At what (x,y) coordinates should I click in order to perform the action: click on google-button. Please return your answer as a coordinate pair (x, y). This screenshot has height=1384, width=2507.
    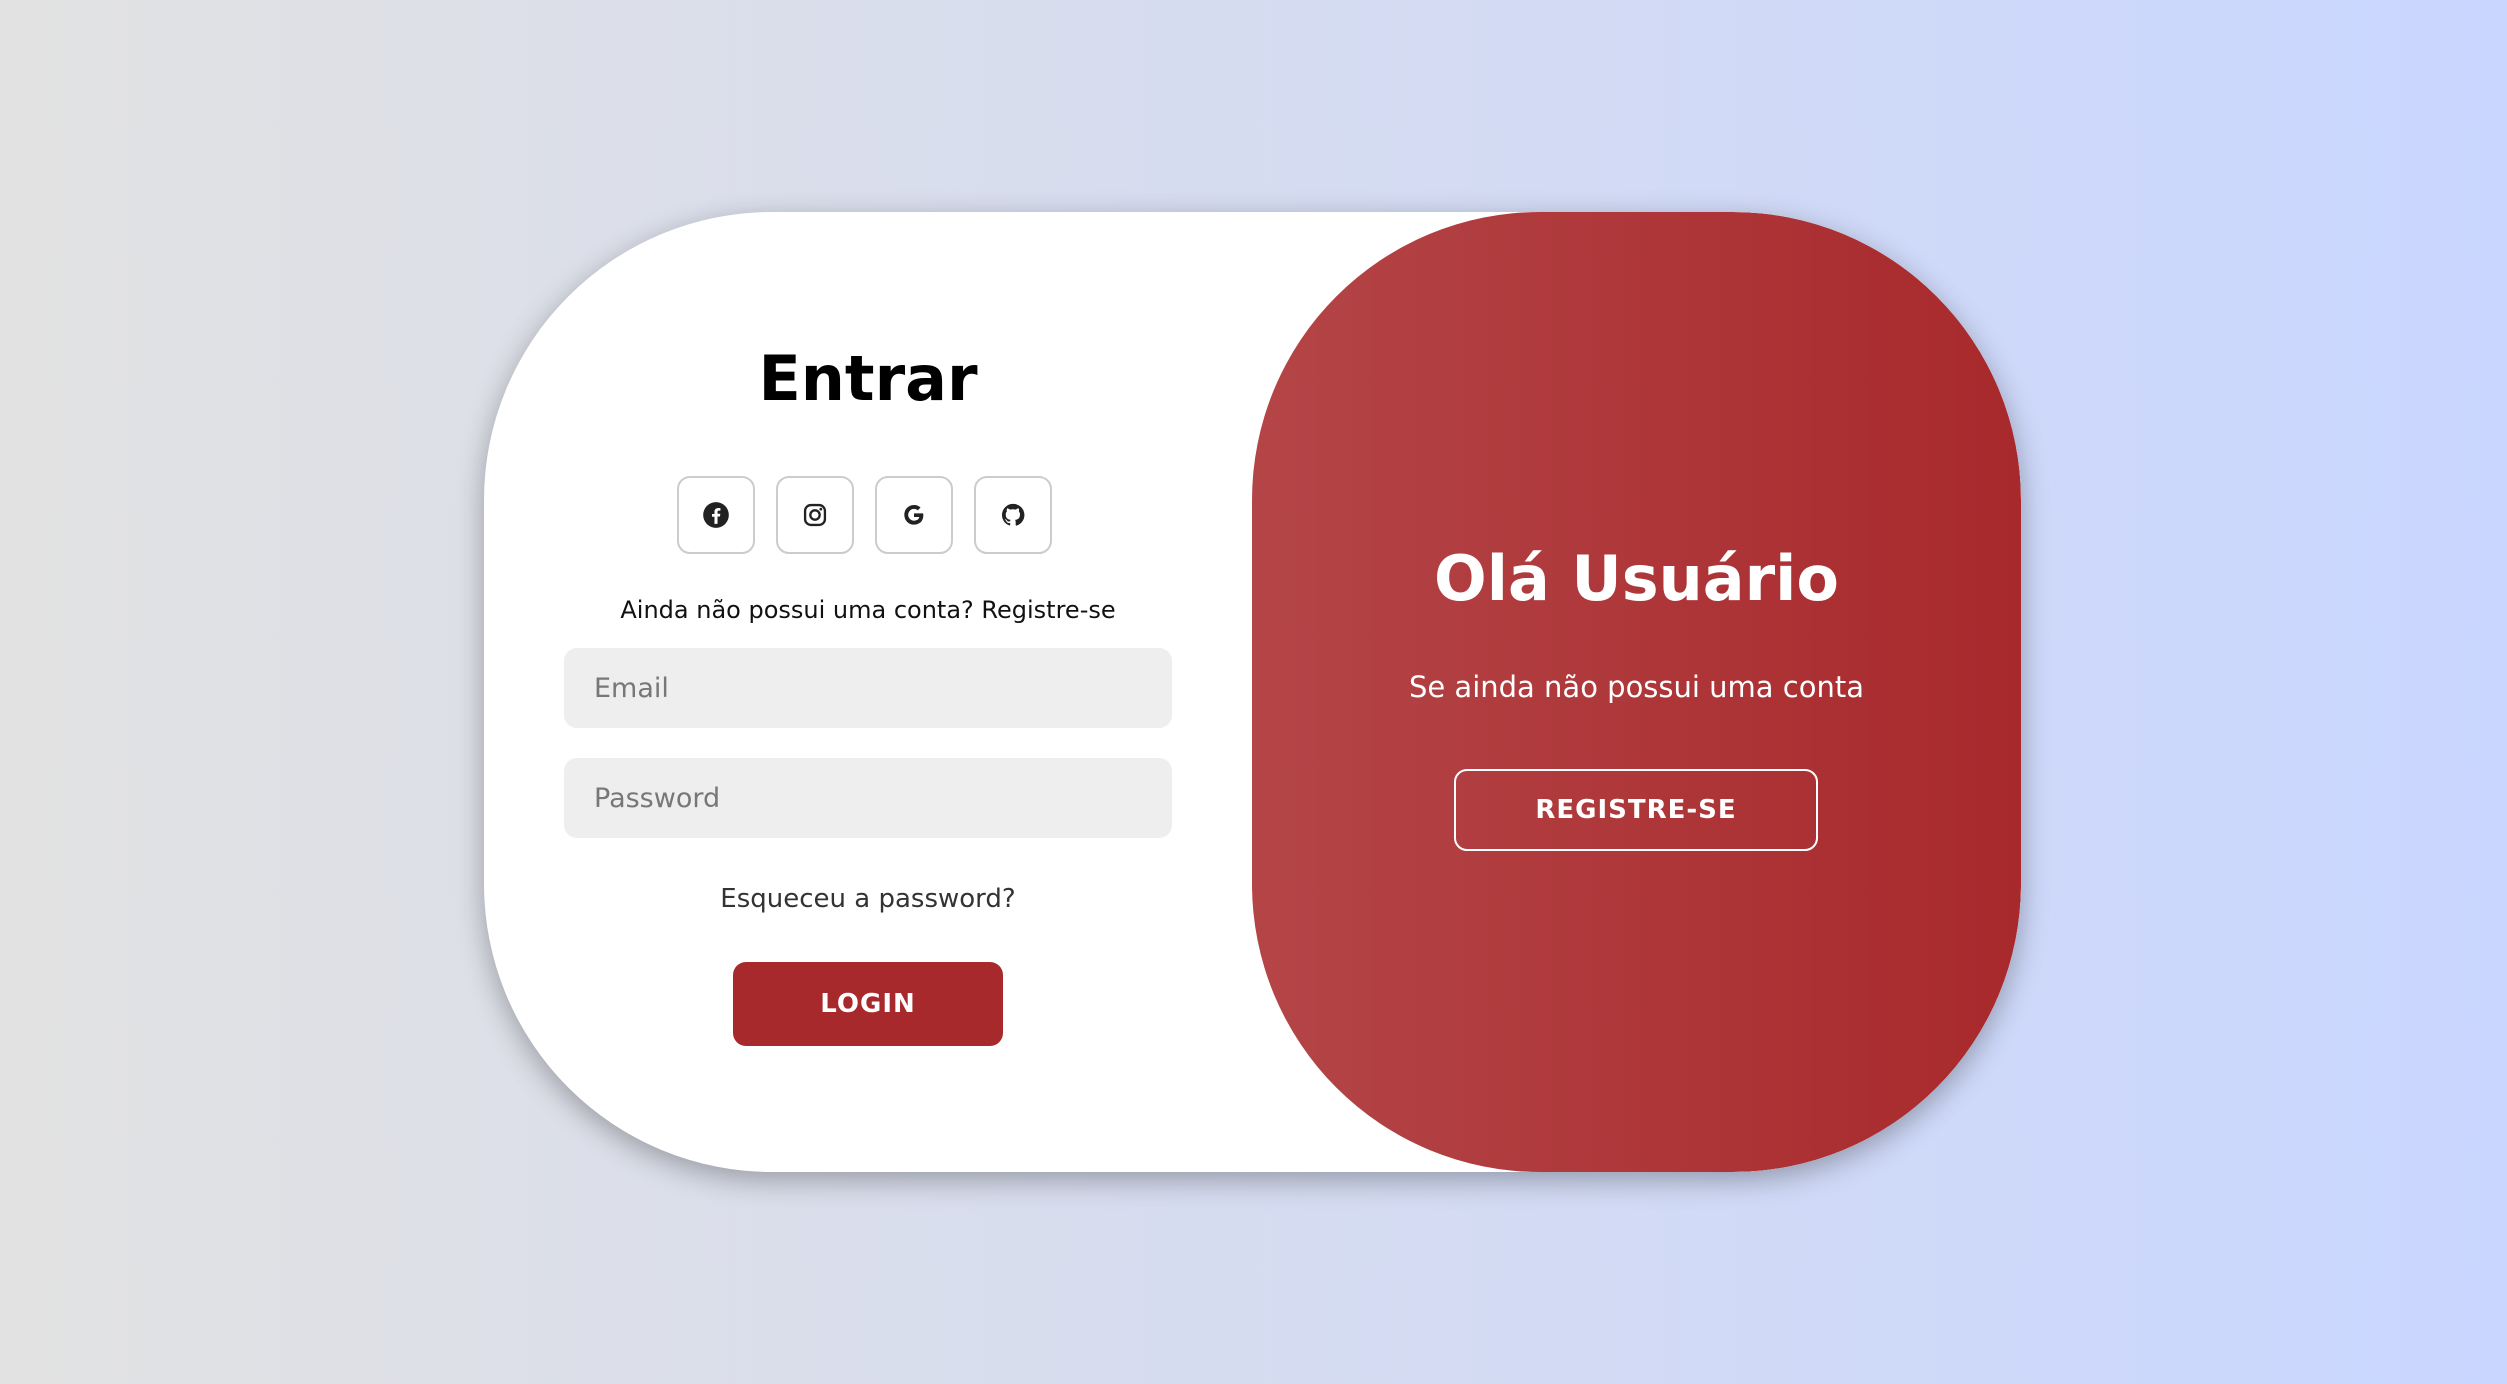
    Looking at the image, I should click on (914, 515).